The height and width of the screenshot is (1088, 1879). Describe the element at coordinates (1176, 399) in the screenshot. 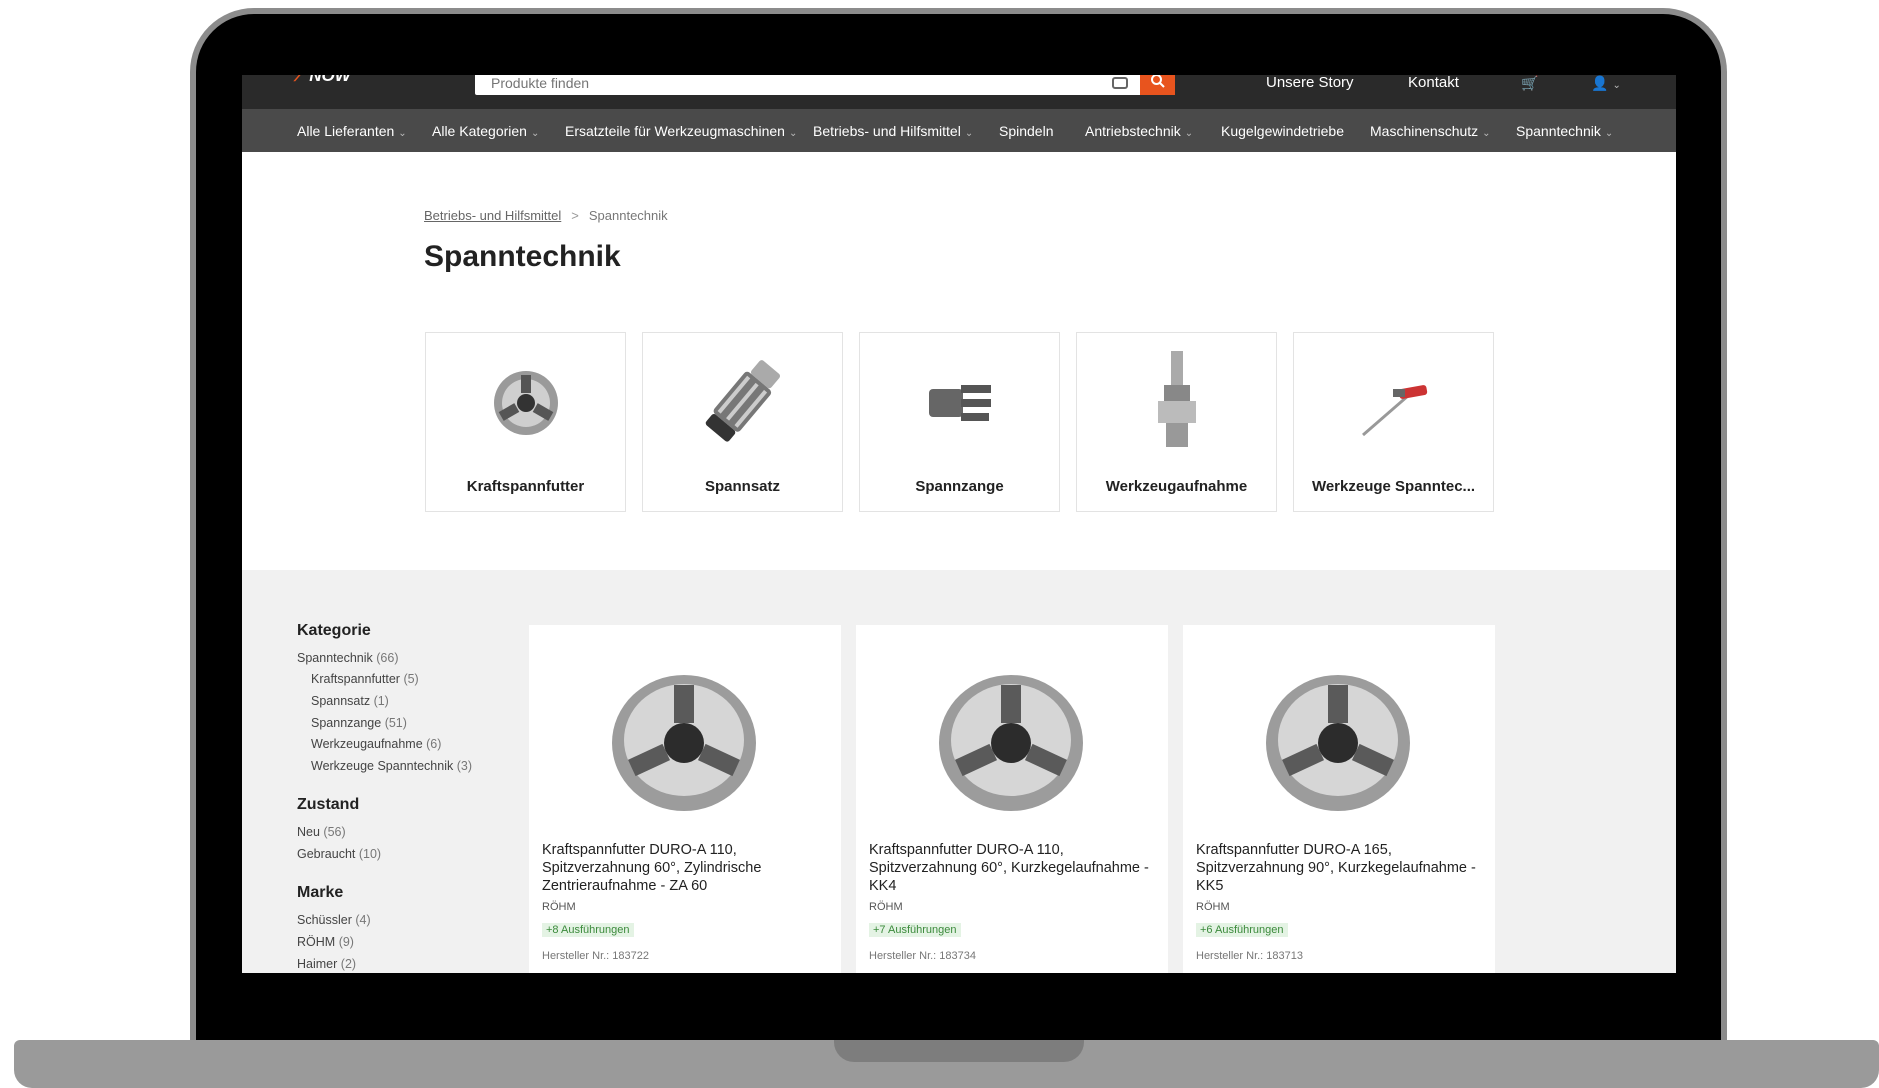

I see `tool-holder-image` at that location.